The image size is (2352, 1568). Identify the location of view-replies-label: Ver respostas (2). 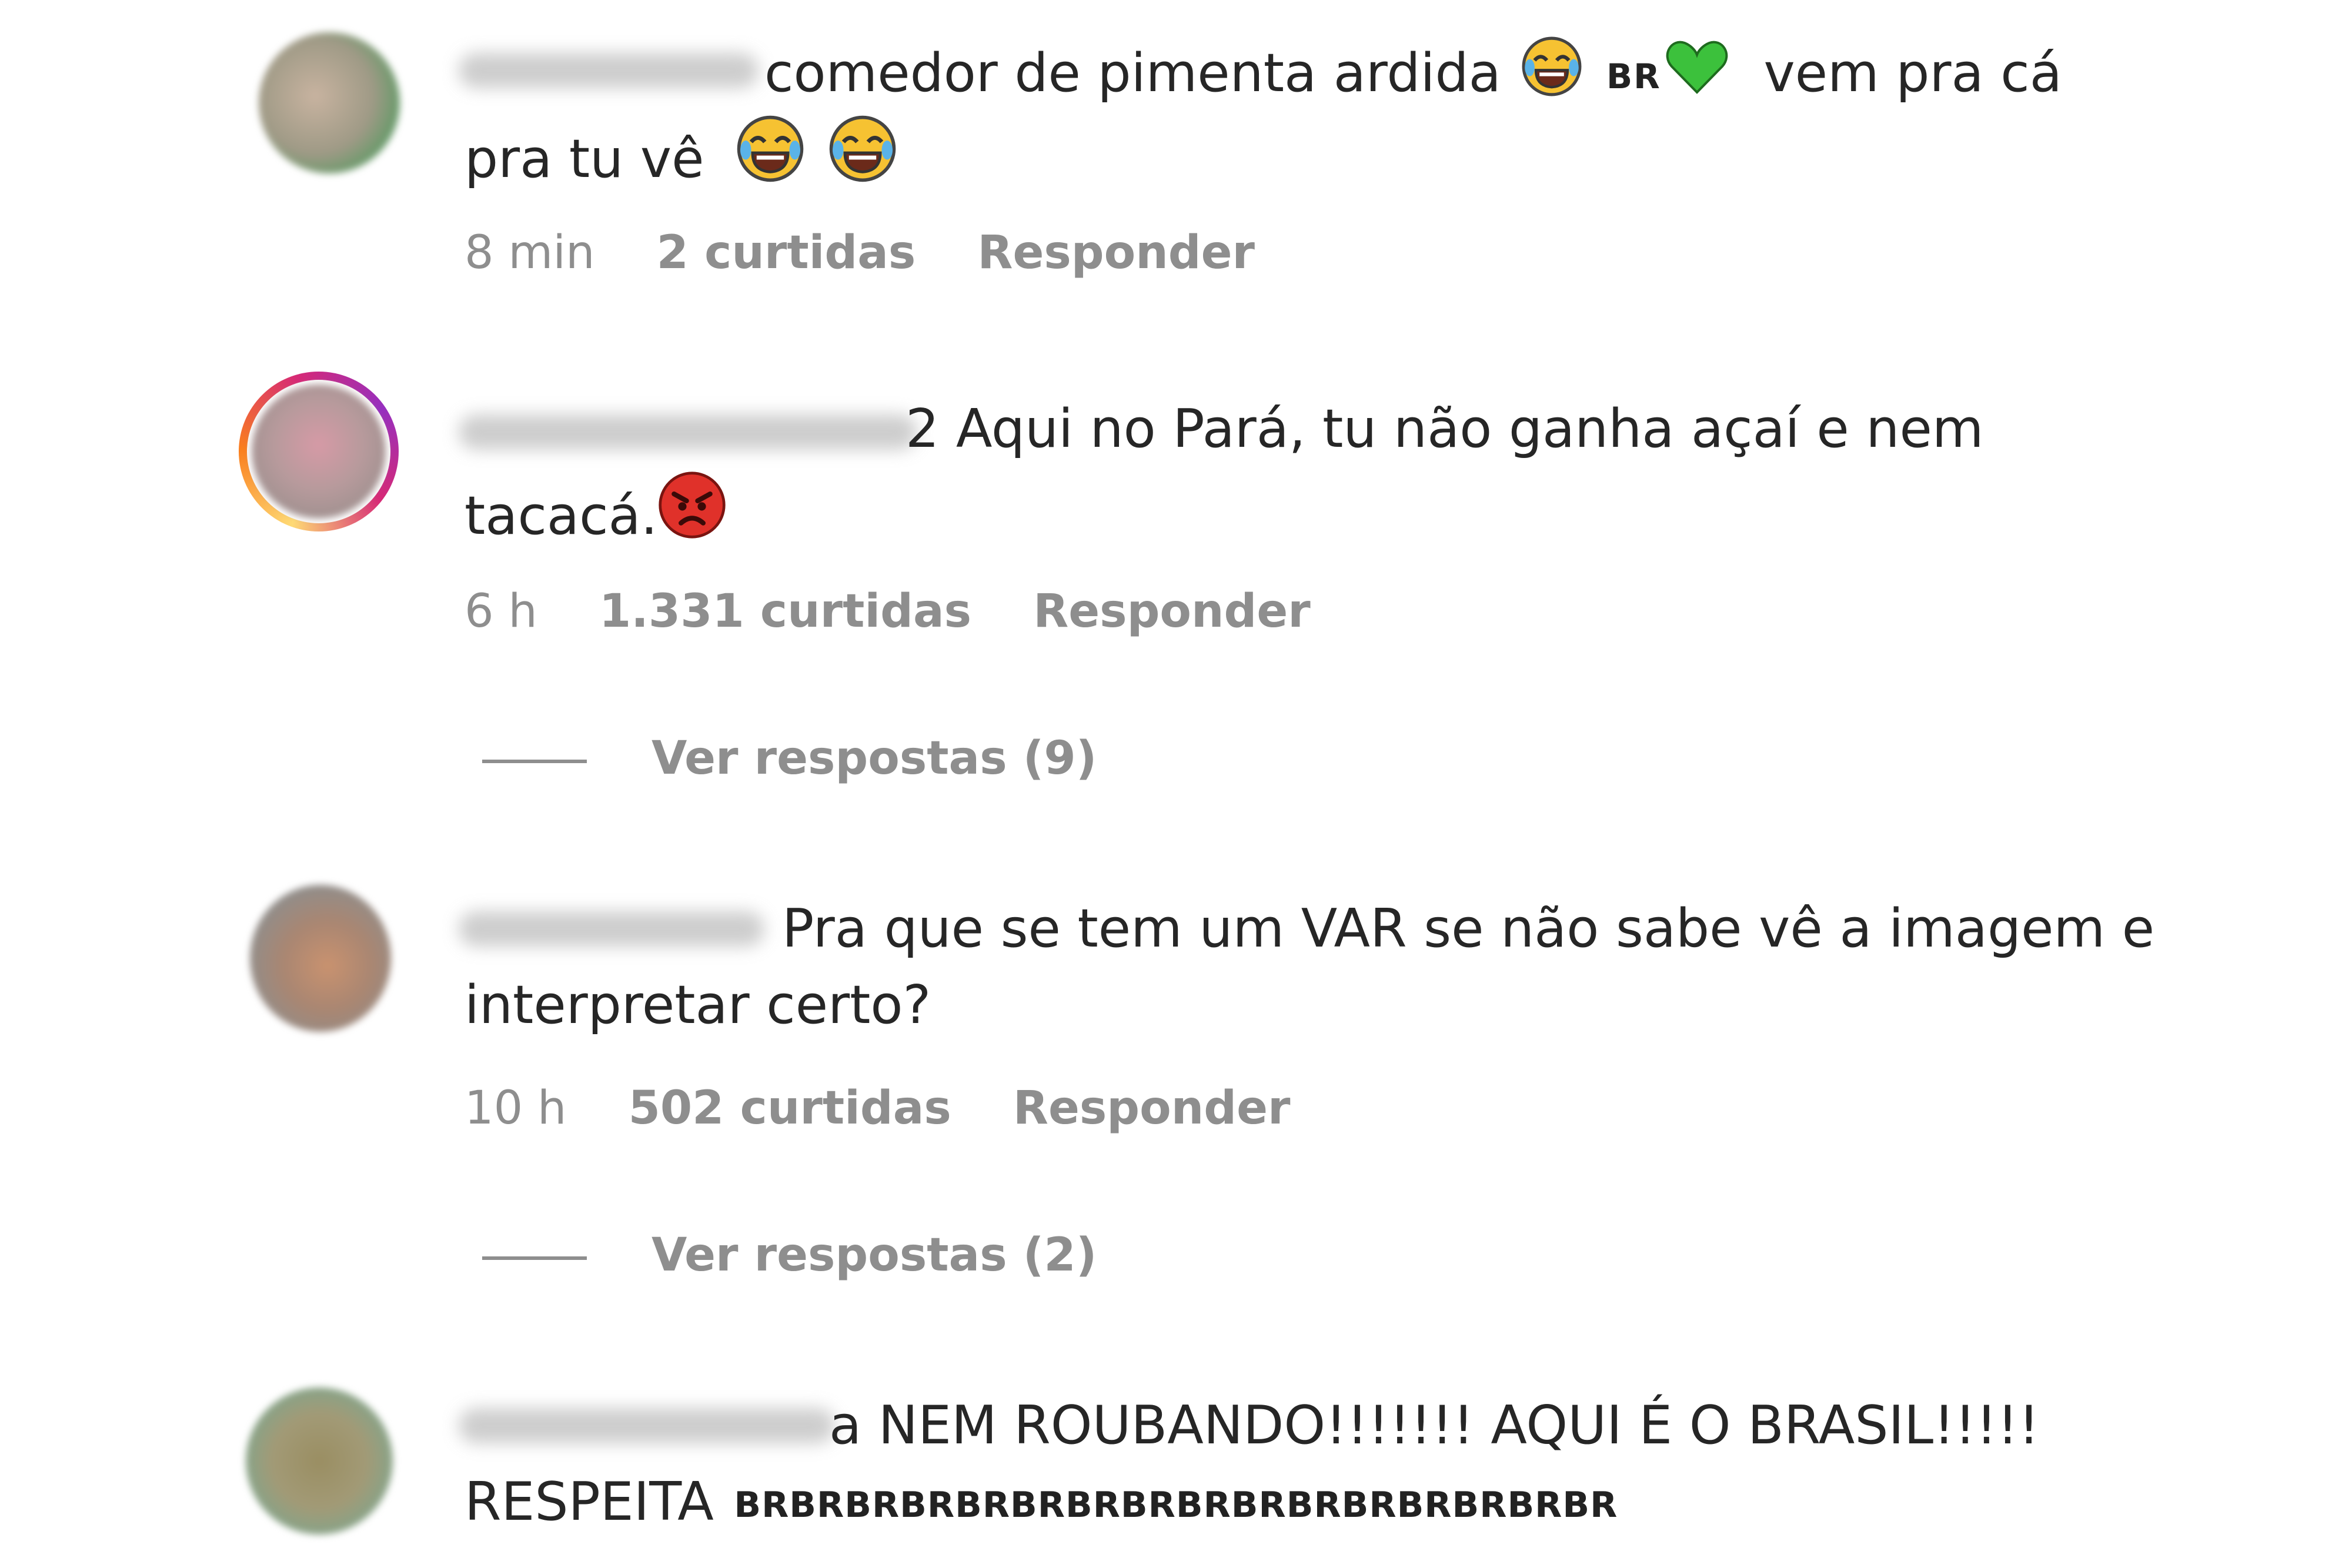
(874, 1255).